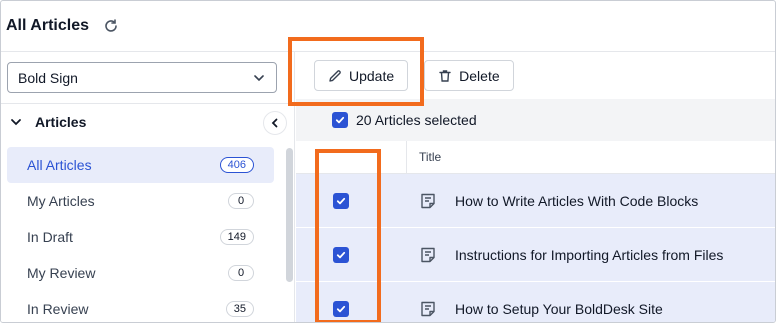 The height and width of the screenshot is (323, 776). I want to click on select-all-checkbox, so click(340, 120).